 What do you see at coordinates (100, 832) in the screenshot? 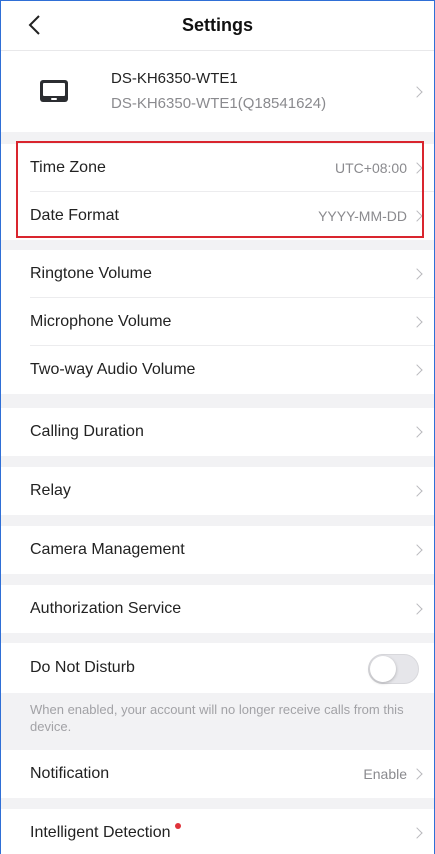
I see `intelligent-detection-label: Intelligent Detection` at bounding box center [100, 832].